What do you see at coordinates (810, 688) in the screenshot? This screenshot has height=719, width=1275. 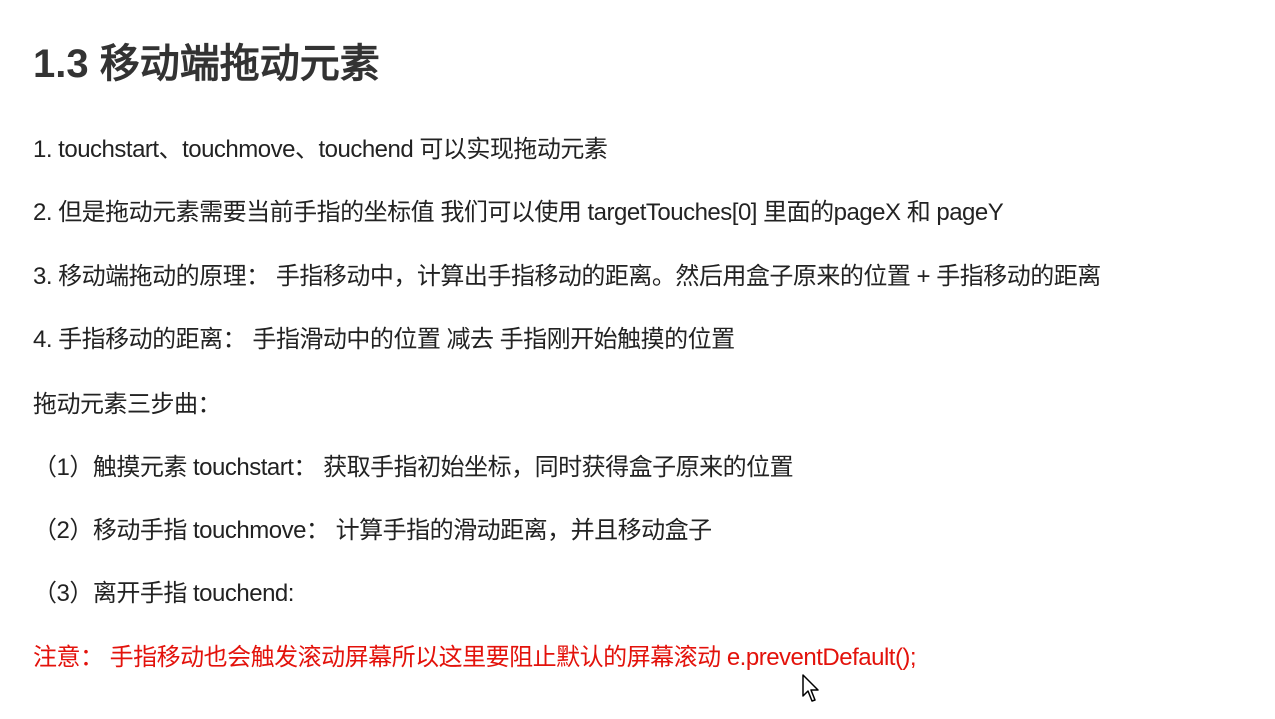 I see `mouse-pointer-icon` at bounding box center [810, 688].